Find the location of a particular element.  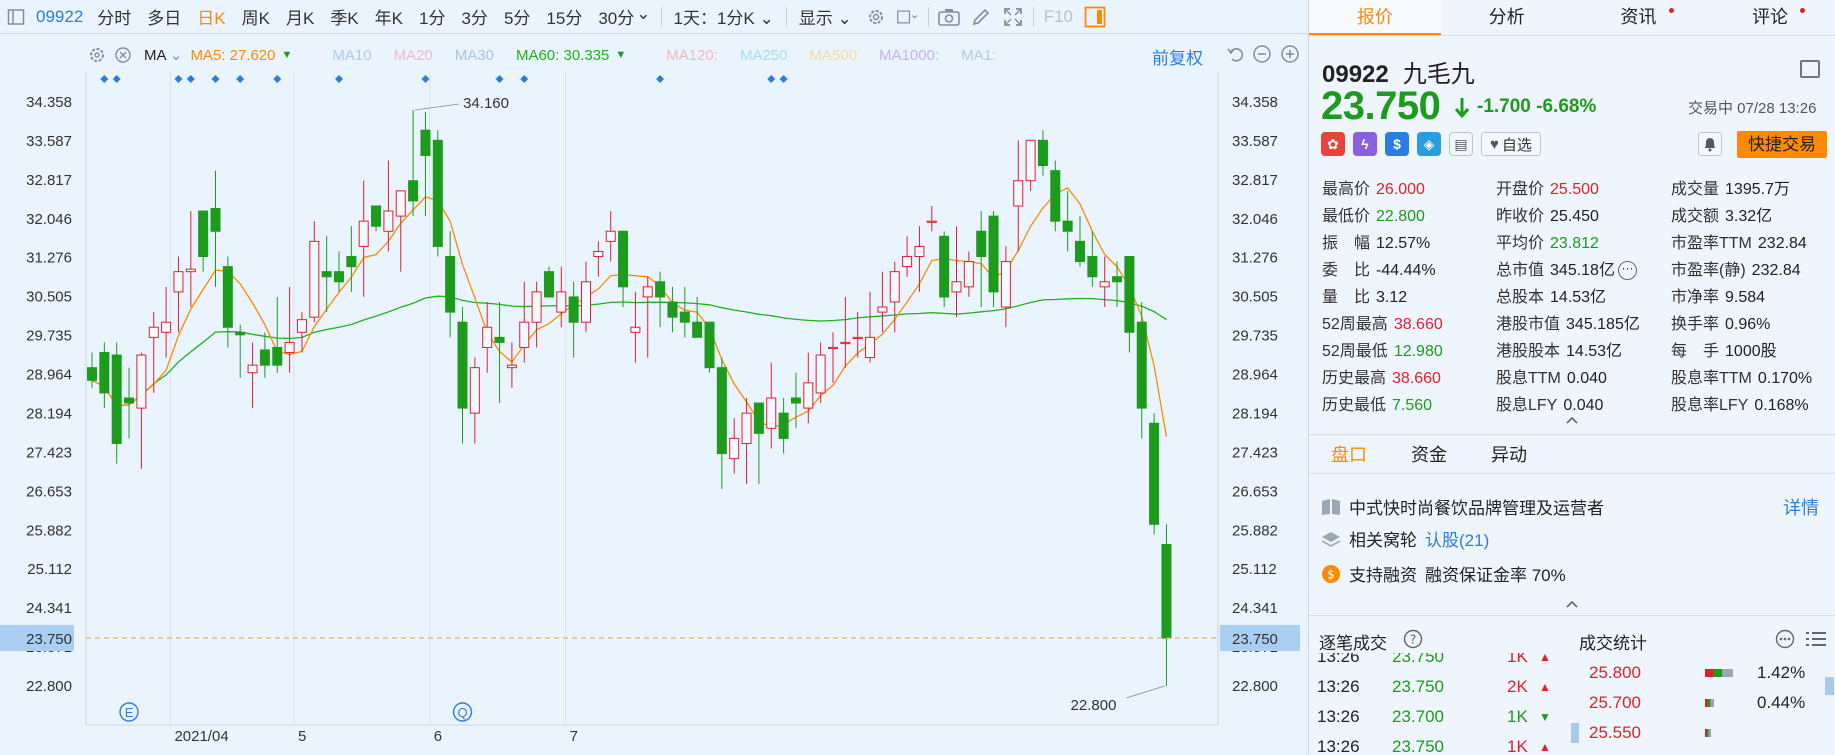

period-tab: 多日 is located at coordinates (164, 16).